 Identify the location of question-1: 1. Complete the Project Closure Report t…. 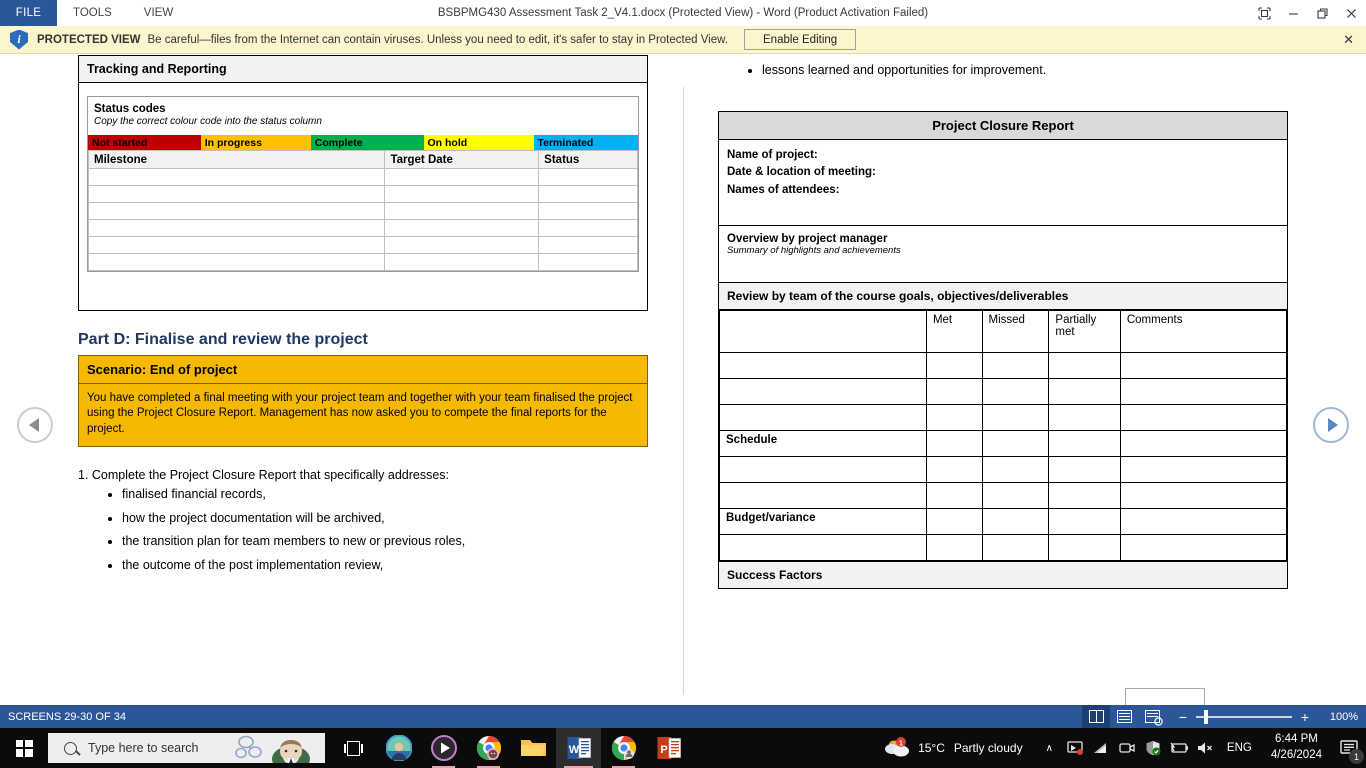
(264, 474).